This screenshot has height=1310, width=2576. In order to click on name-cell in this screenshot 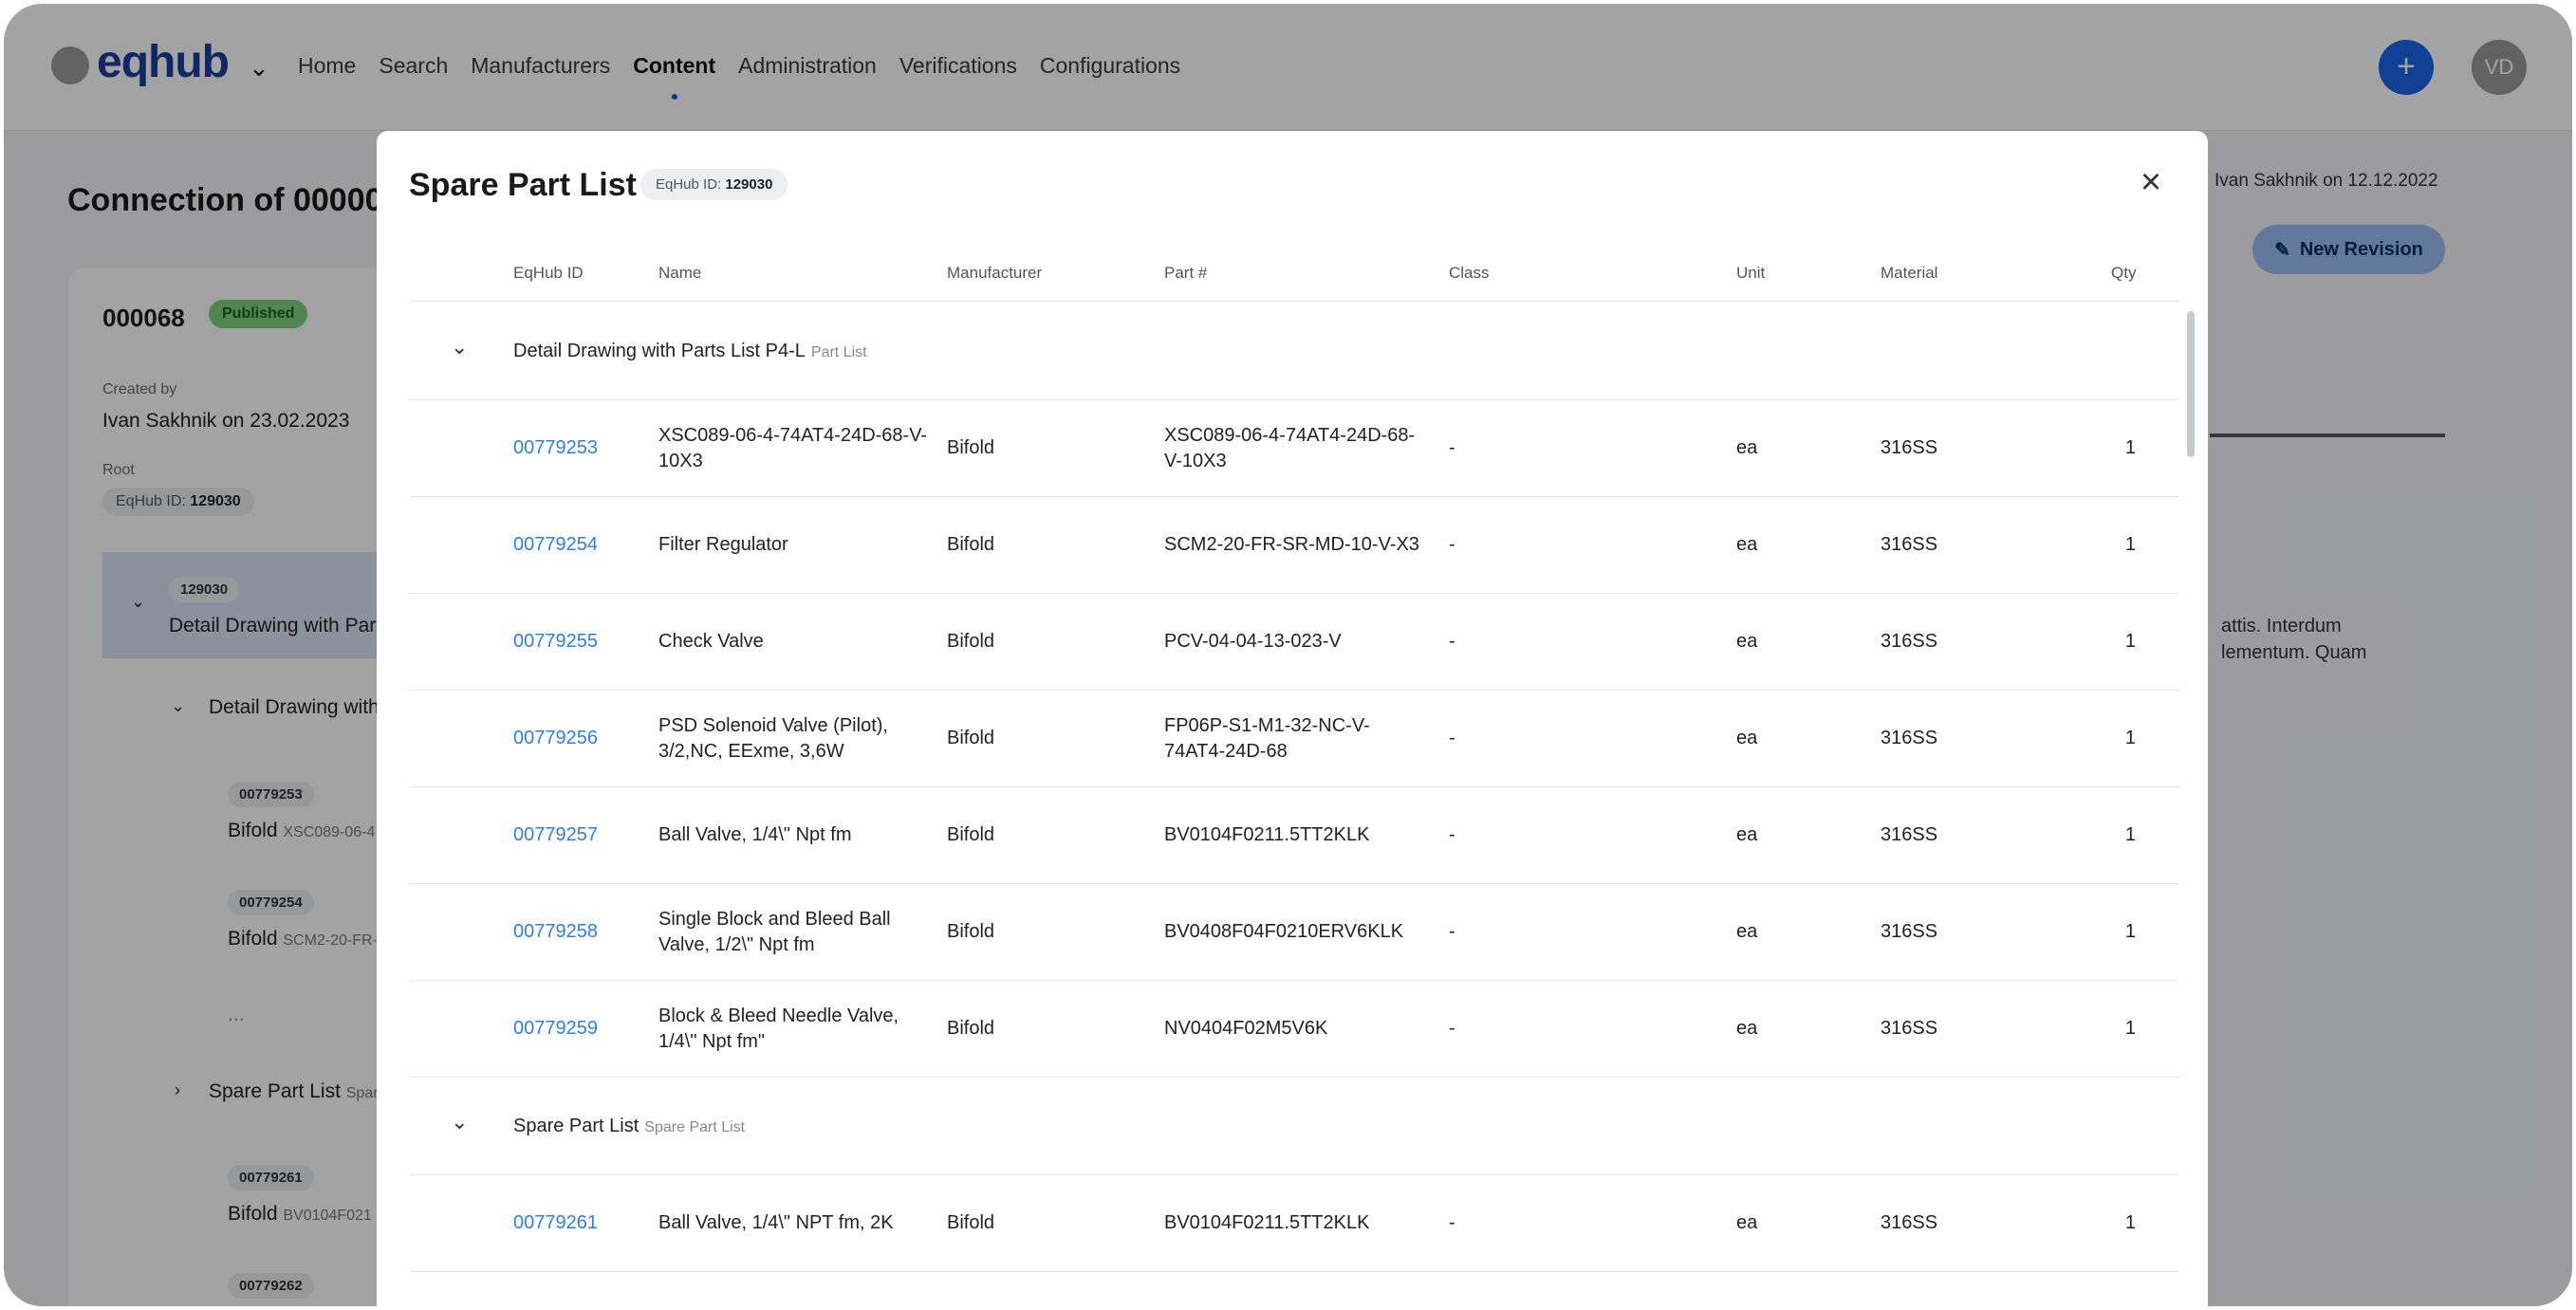, I will do `click(796, 1289)`.